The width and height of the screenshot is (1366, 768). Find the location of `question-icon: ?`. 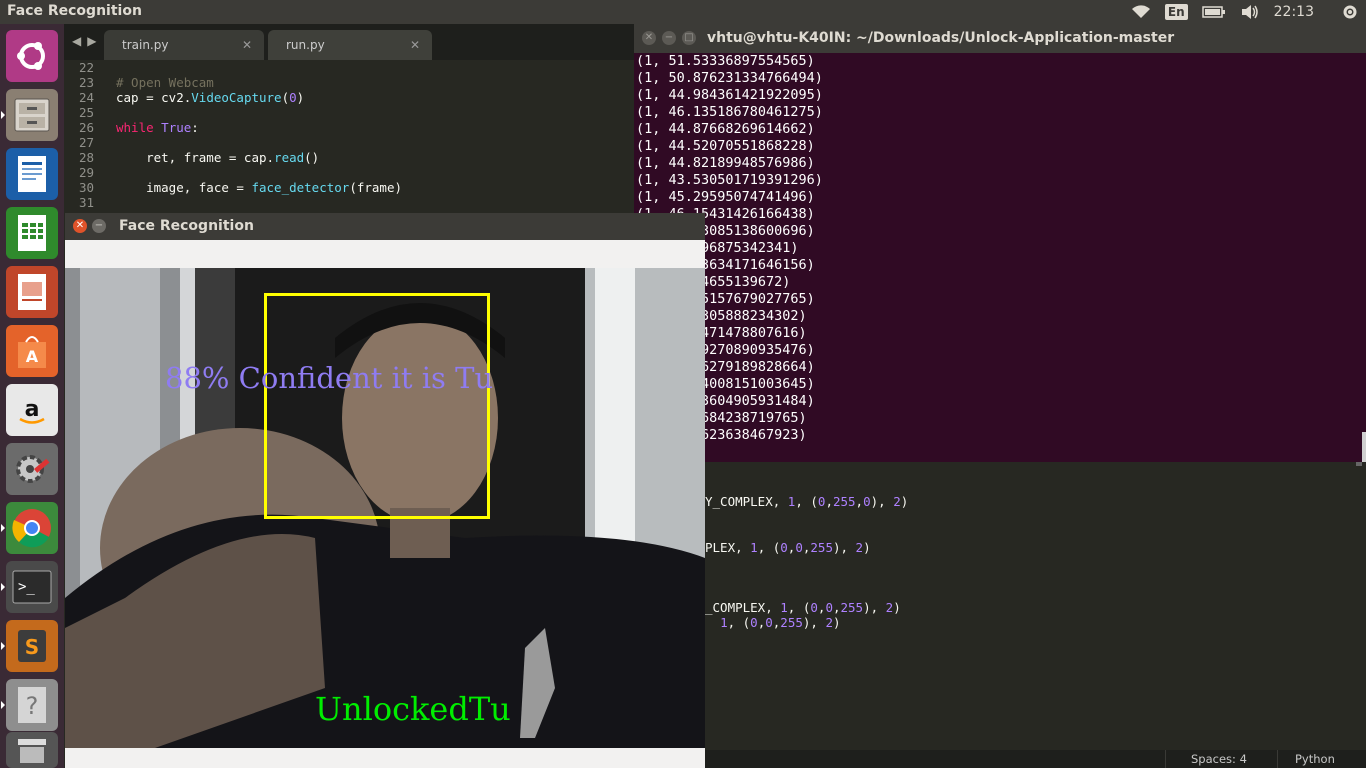

question-icon: ? is located at coordinates (29, 705).